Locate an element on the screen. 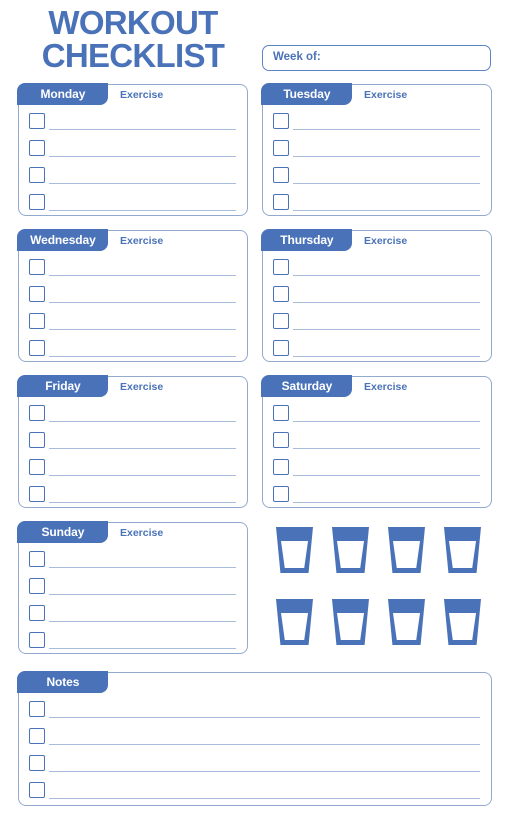 This screenshot has width=511, height=825. week-of-field: Week of: is located at coordinates (376, 58).